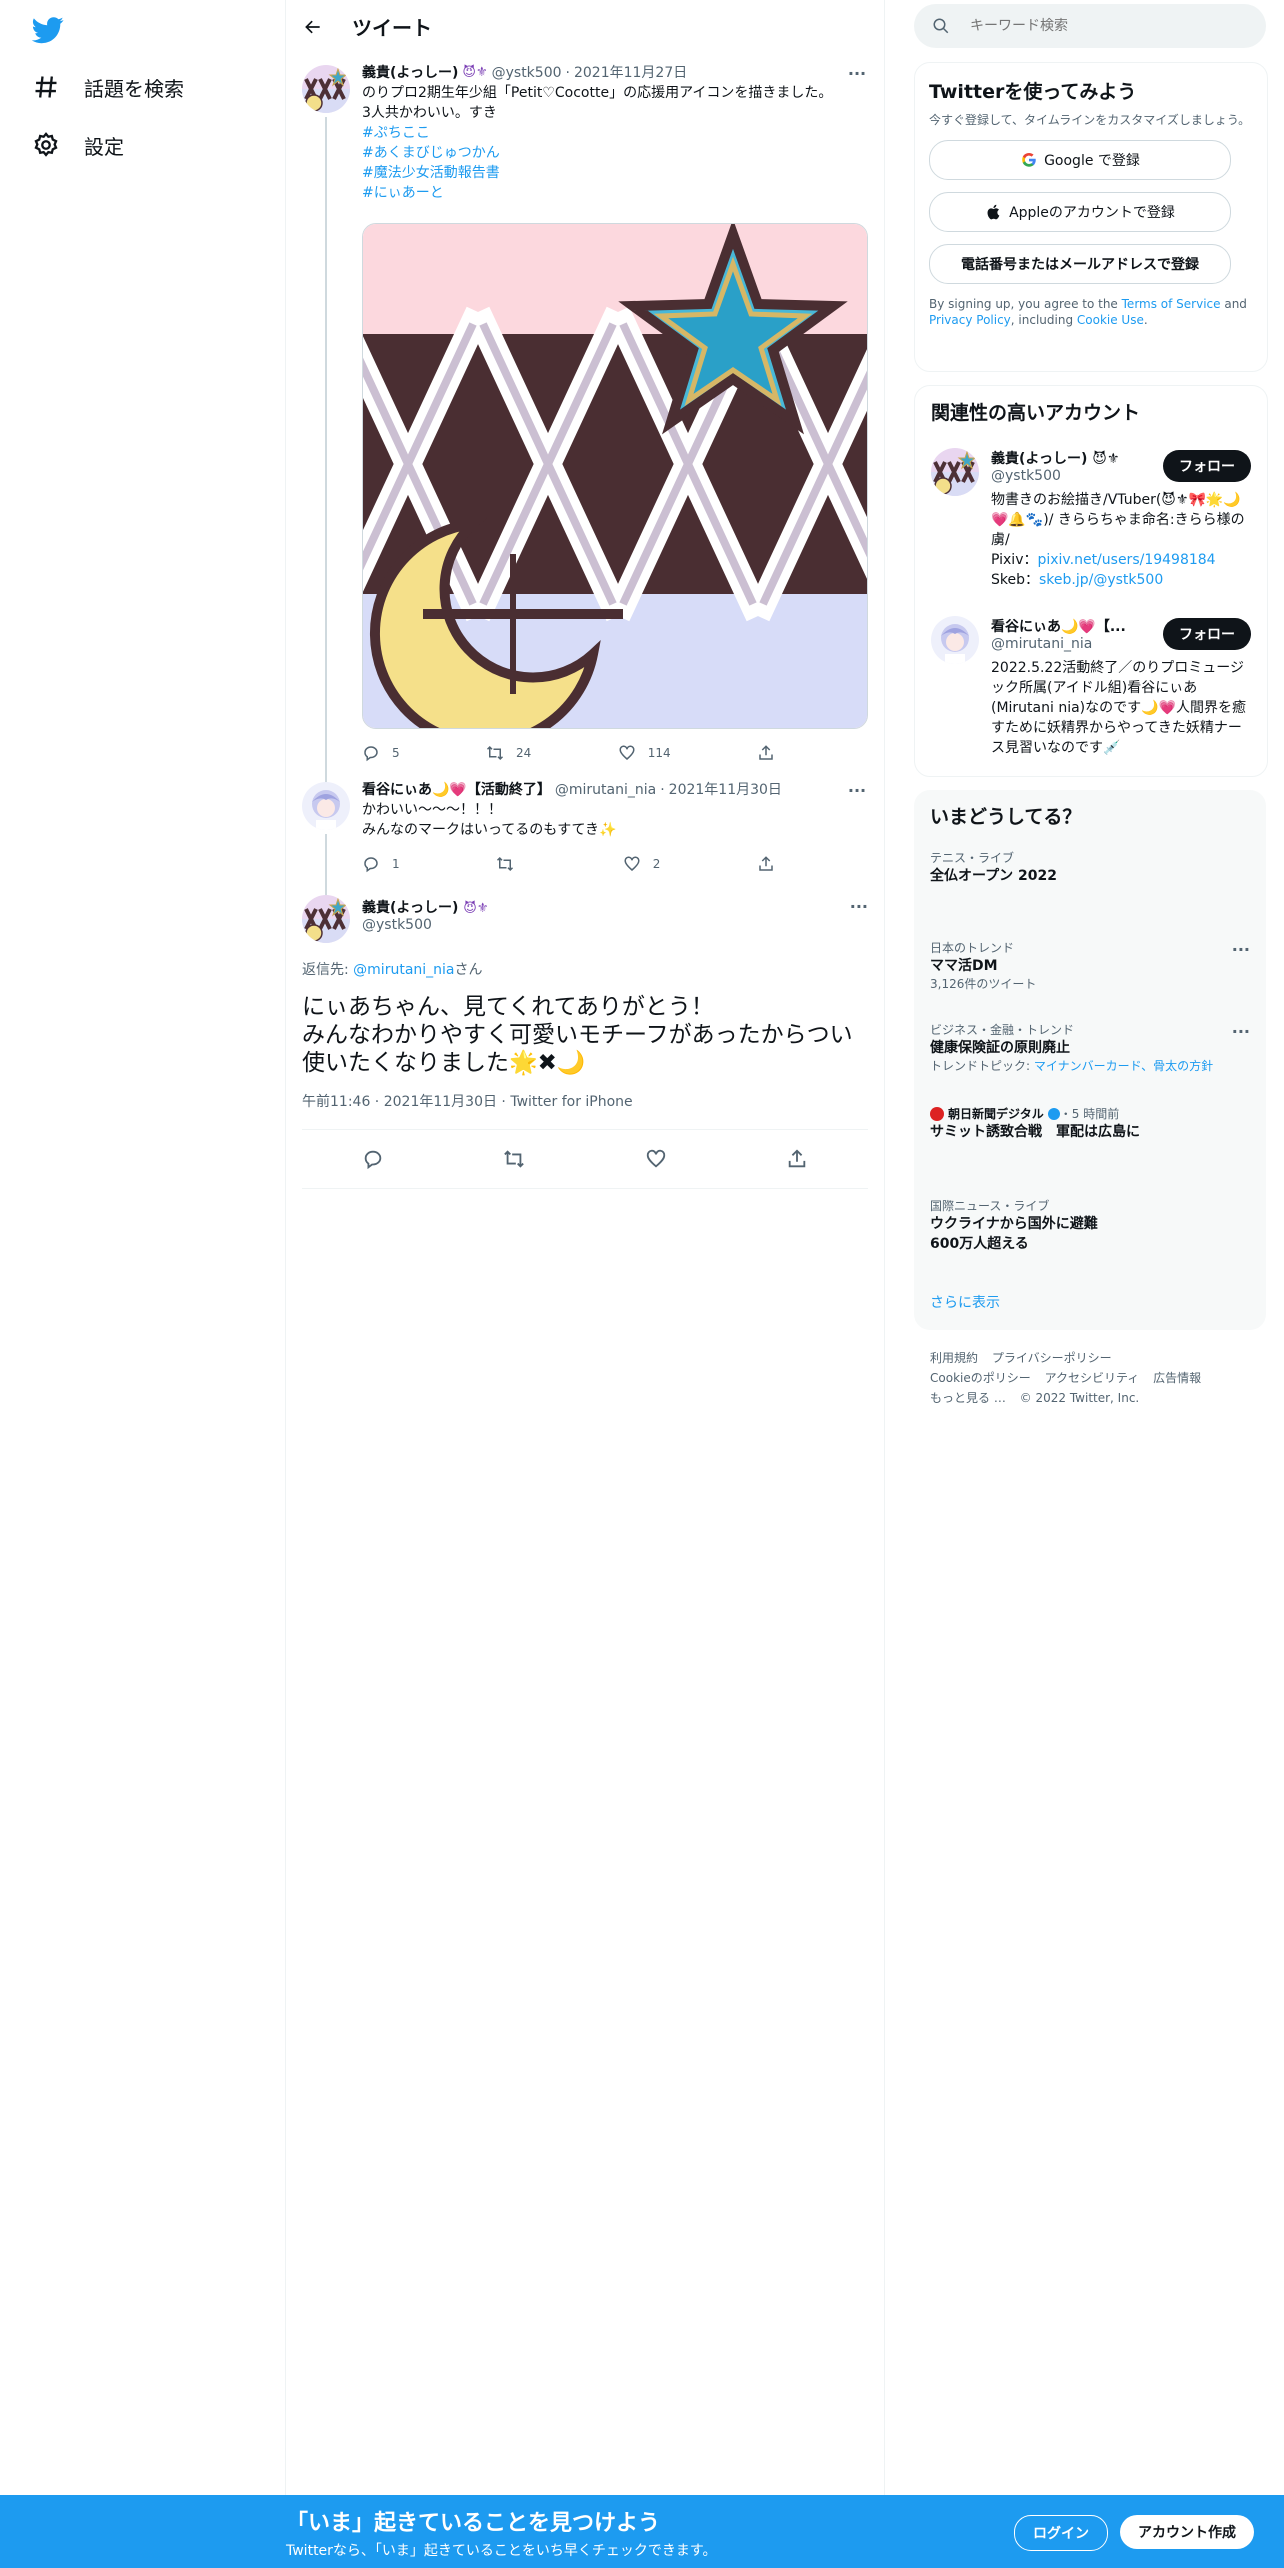  I want to click on hashtag-link: #あくまびじゅつかん, so click(615, 153).